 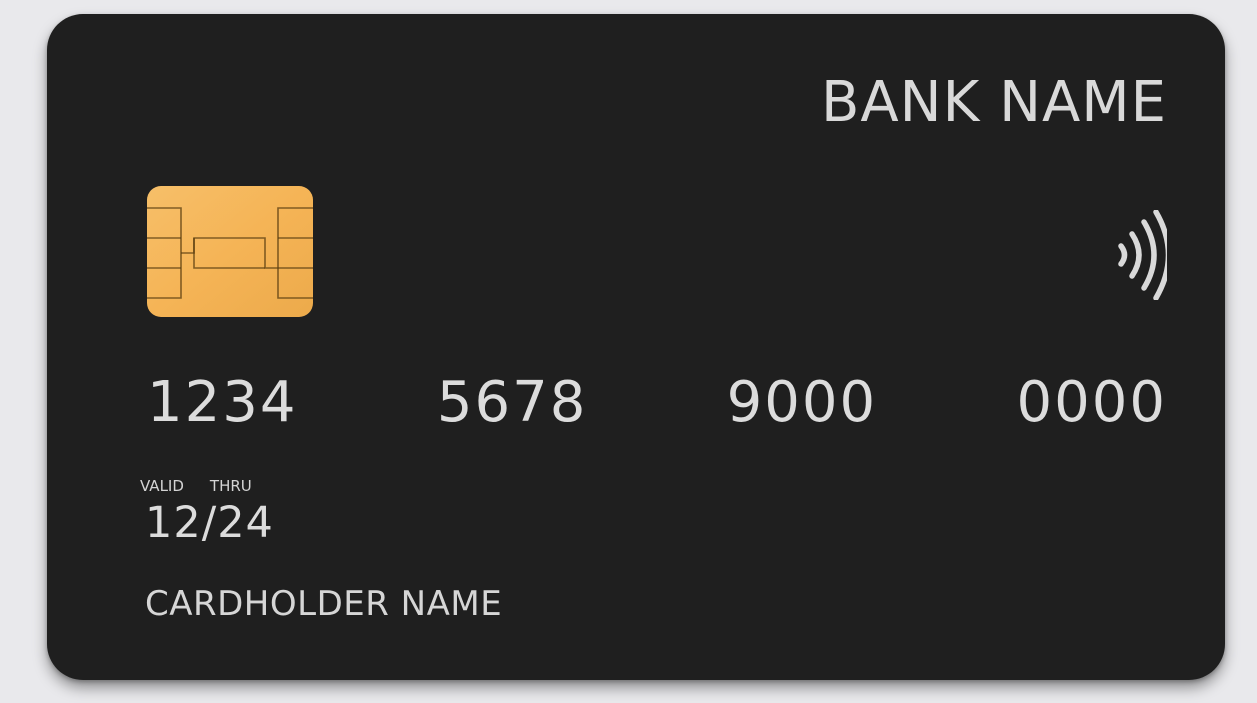 What do you see at coordinates (230, 486) in the screenshot?
I see `thru-label: THRU` at bounding box center [230, 486].